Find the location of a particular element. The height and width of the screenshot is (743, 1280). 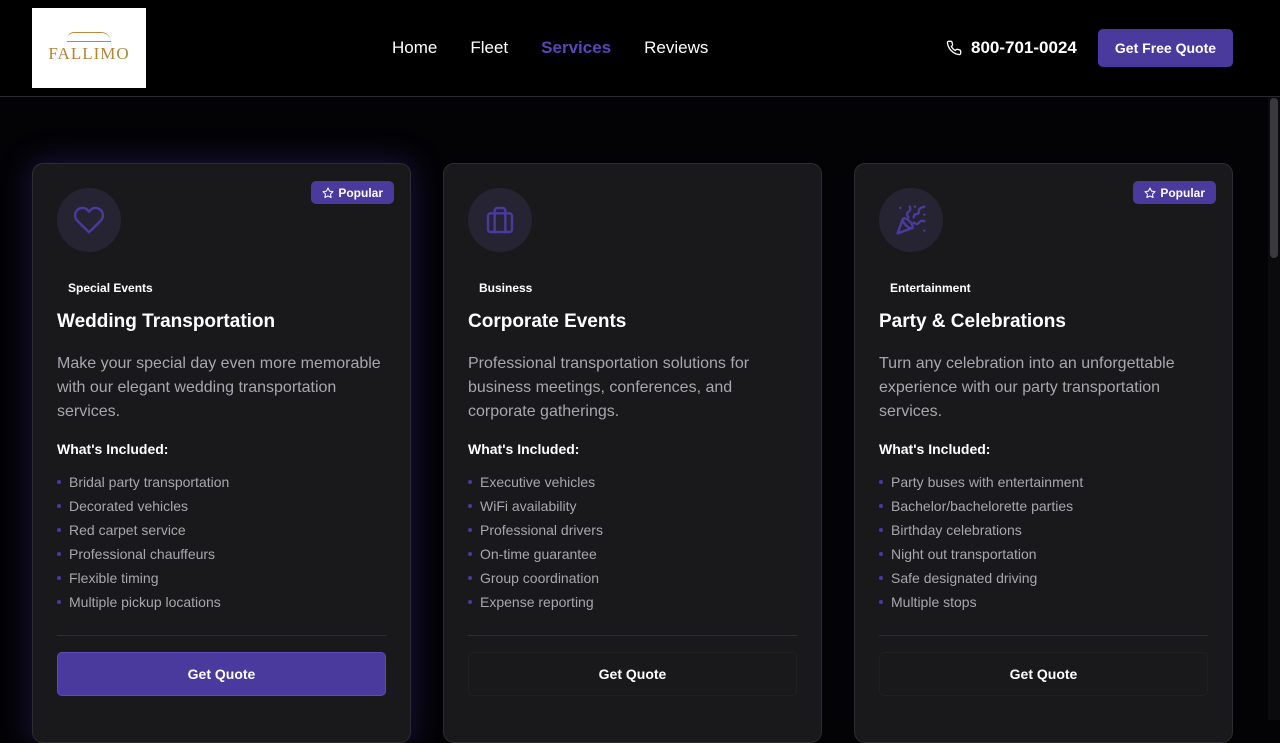

feature-item: Professional chauffeurs is located at coordinates (143, 554).